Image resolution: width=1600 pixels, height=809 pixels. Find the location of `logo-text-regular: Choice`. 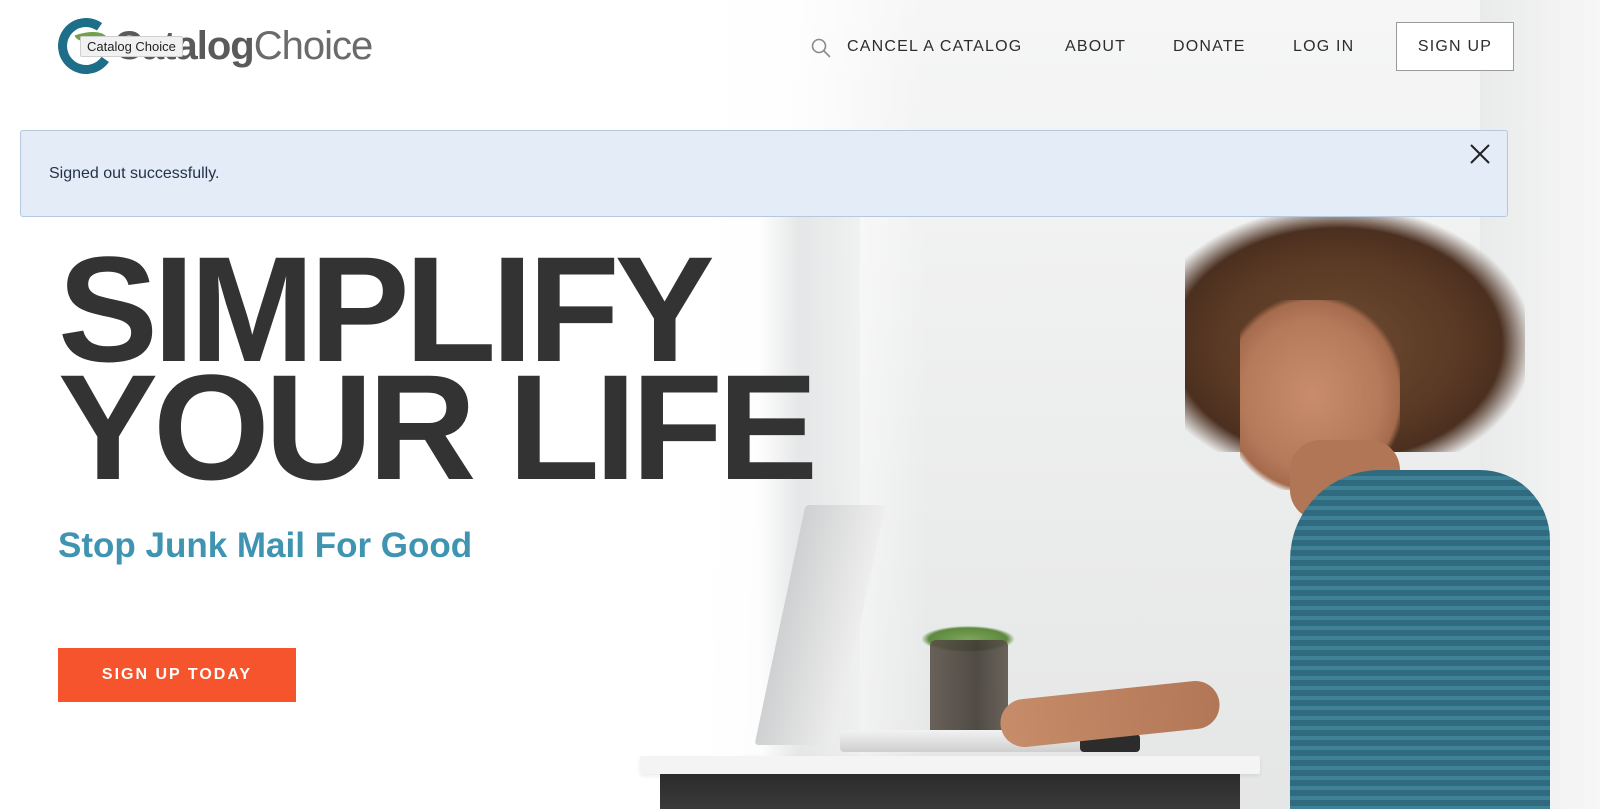

logo-text-regular: Choice is located at coordinates (313, 46).